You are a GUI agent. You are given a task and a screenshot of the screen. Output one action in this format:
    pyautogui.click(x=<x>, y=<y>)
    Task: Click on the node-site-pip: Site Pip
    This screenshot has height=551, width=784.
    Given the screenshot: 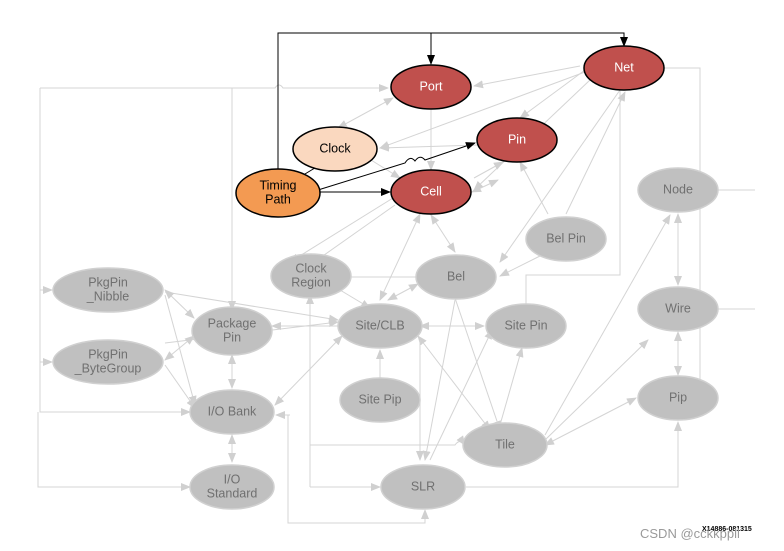 What is the action you would take?
    pyautogui.click(x=380, y=400)
    